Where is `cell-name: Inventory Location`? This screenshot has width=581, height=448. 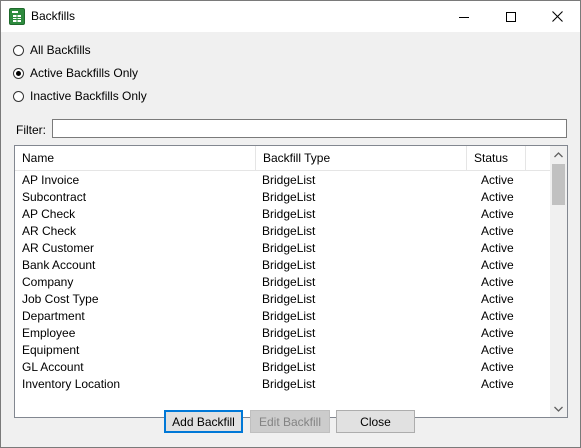
cell-name: Inventory Location is located at coordinates (71, 384).